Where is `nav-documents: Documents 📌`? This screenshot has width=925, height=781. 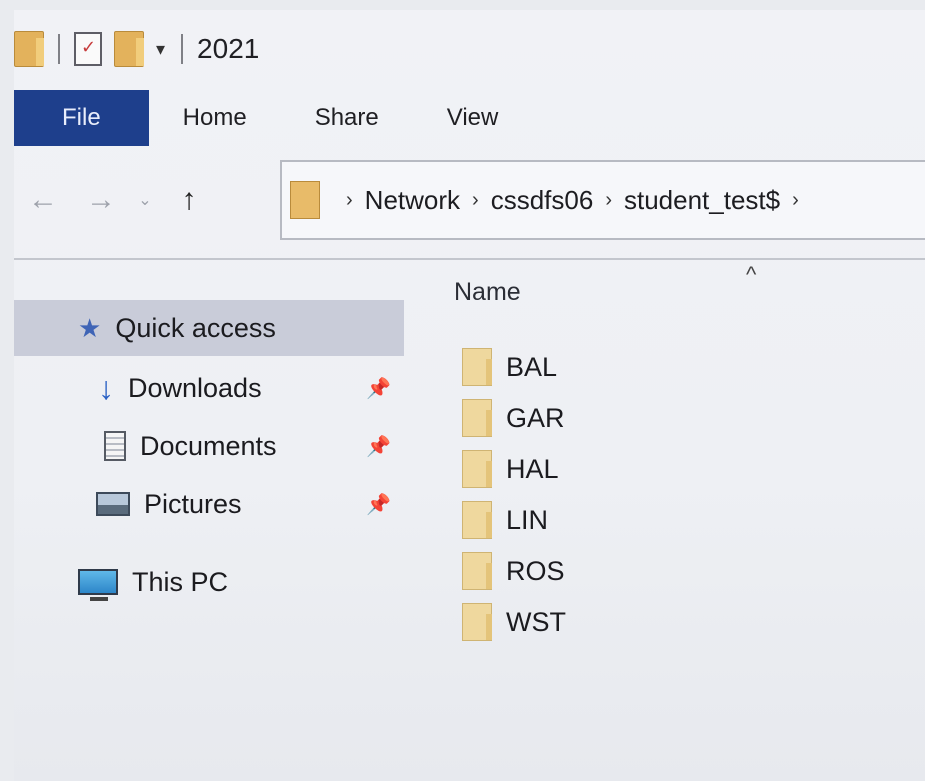
nav-documents: Documents 📌 is located at coordinates (209, 446).